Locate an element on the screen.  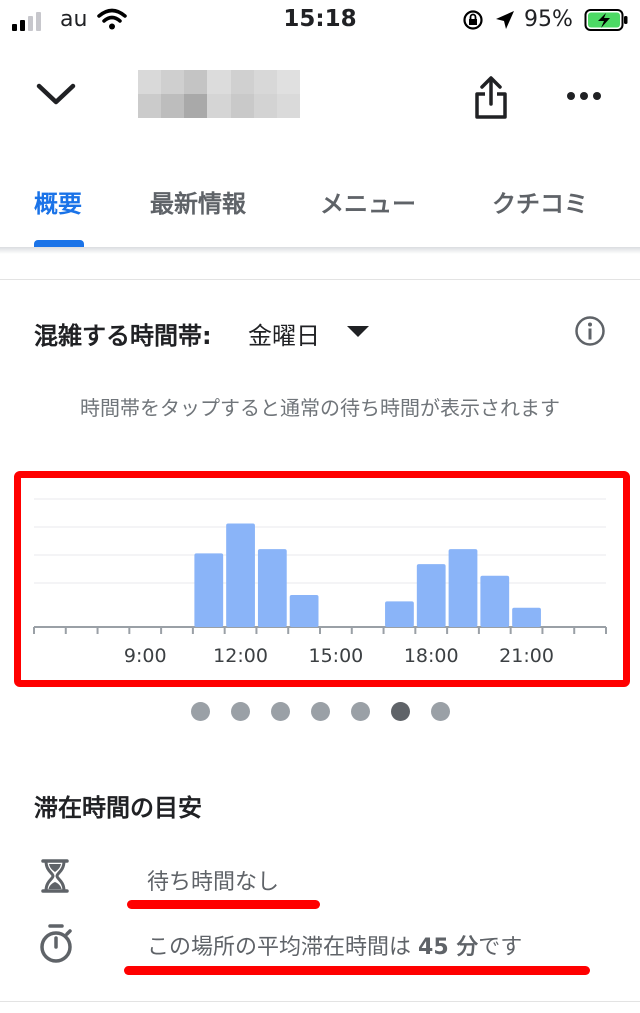
wait-time-text: 待ち時間なし is located at coordinates (213, 882).